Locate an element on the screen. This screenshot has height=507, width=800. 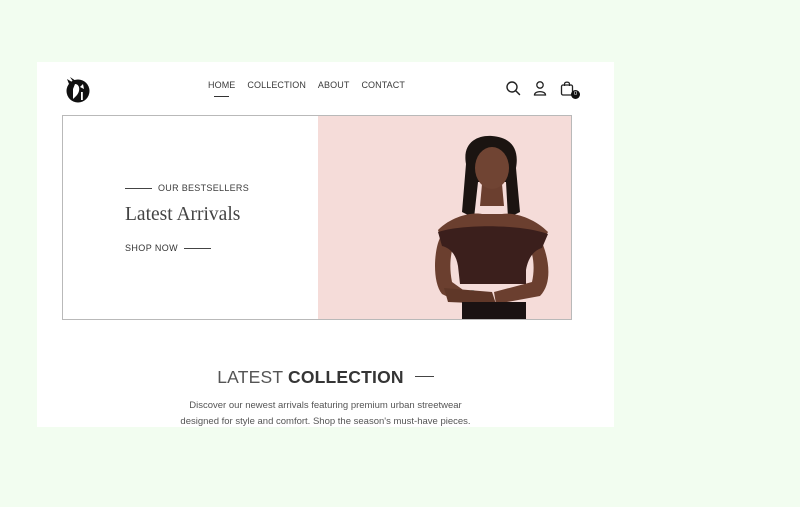
shop-now-link: SHOP NOW is located at coordinates (168, 248).